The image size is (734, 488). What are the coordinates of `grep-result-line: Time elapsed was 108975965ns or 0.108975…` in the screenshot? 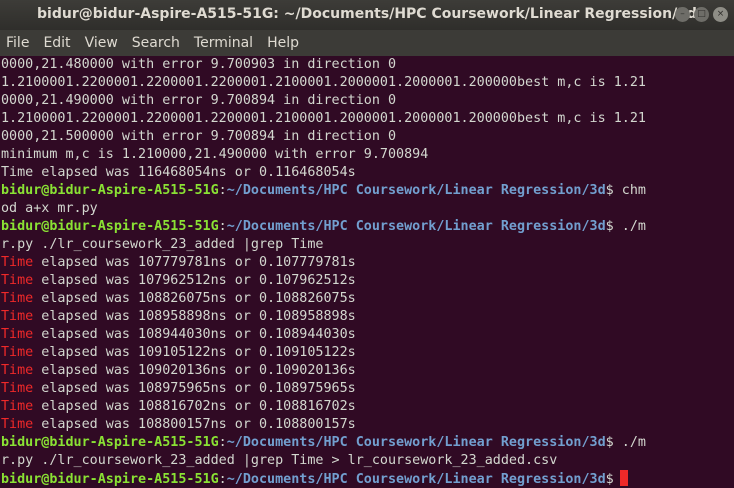 It's located at (367, 389).